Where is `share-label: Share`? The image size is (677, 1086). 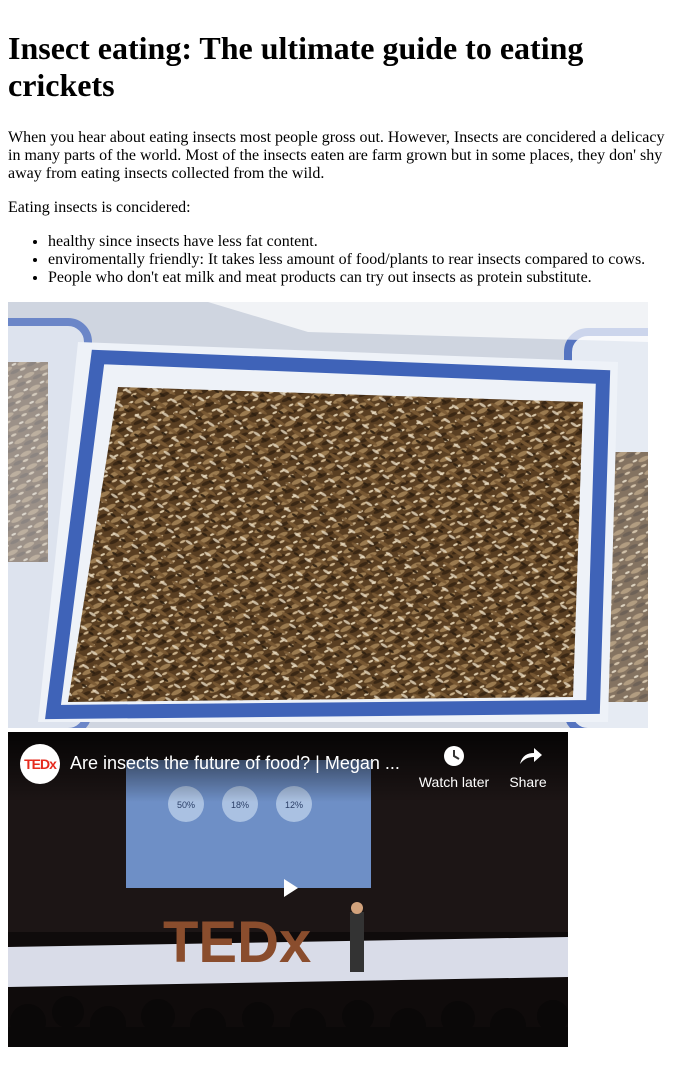 share-label: Share is located at coordinates (528, 782).